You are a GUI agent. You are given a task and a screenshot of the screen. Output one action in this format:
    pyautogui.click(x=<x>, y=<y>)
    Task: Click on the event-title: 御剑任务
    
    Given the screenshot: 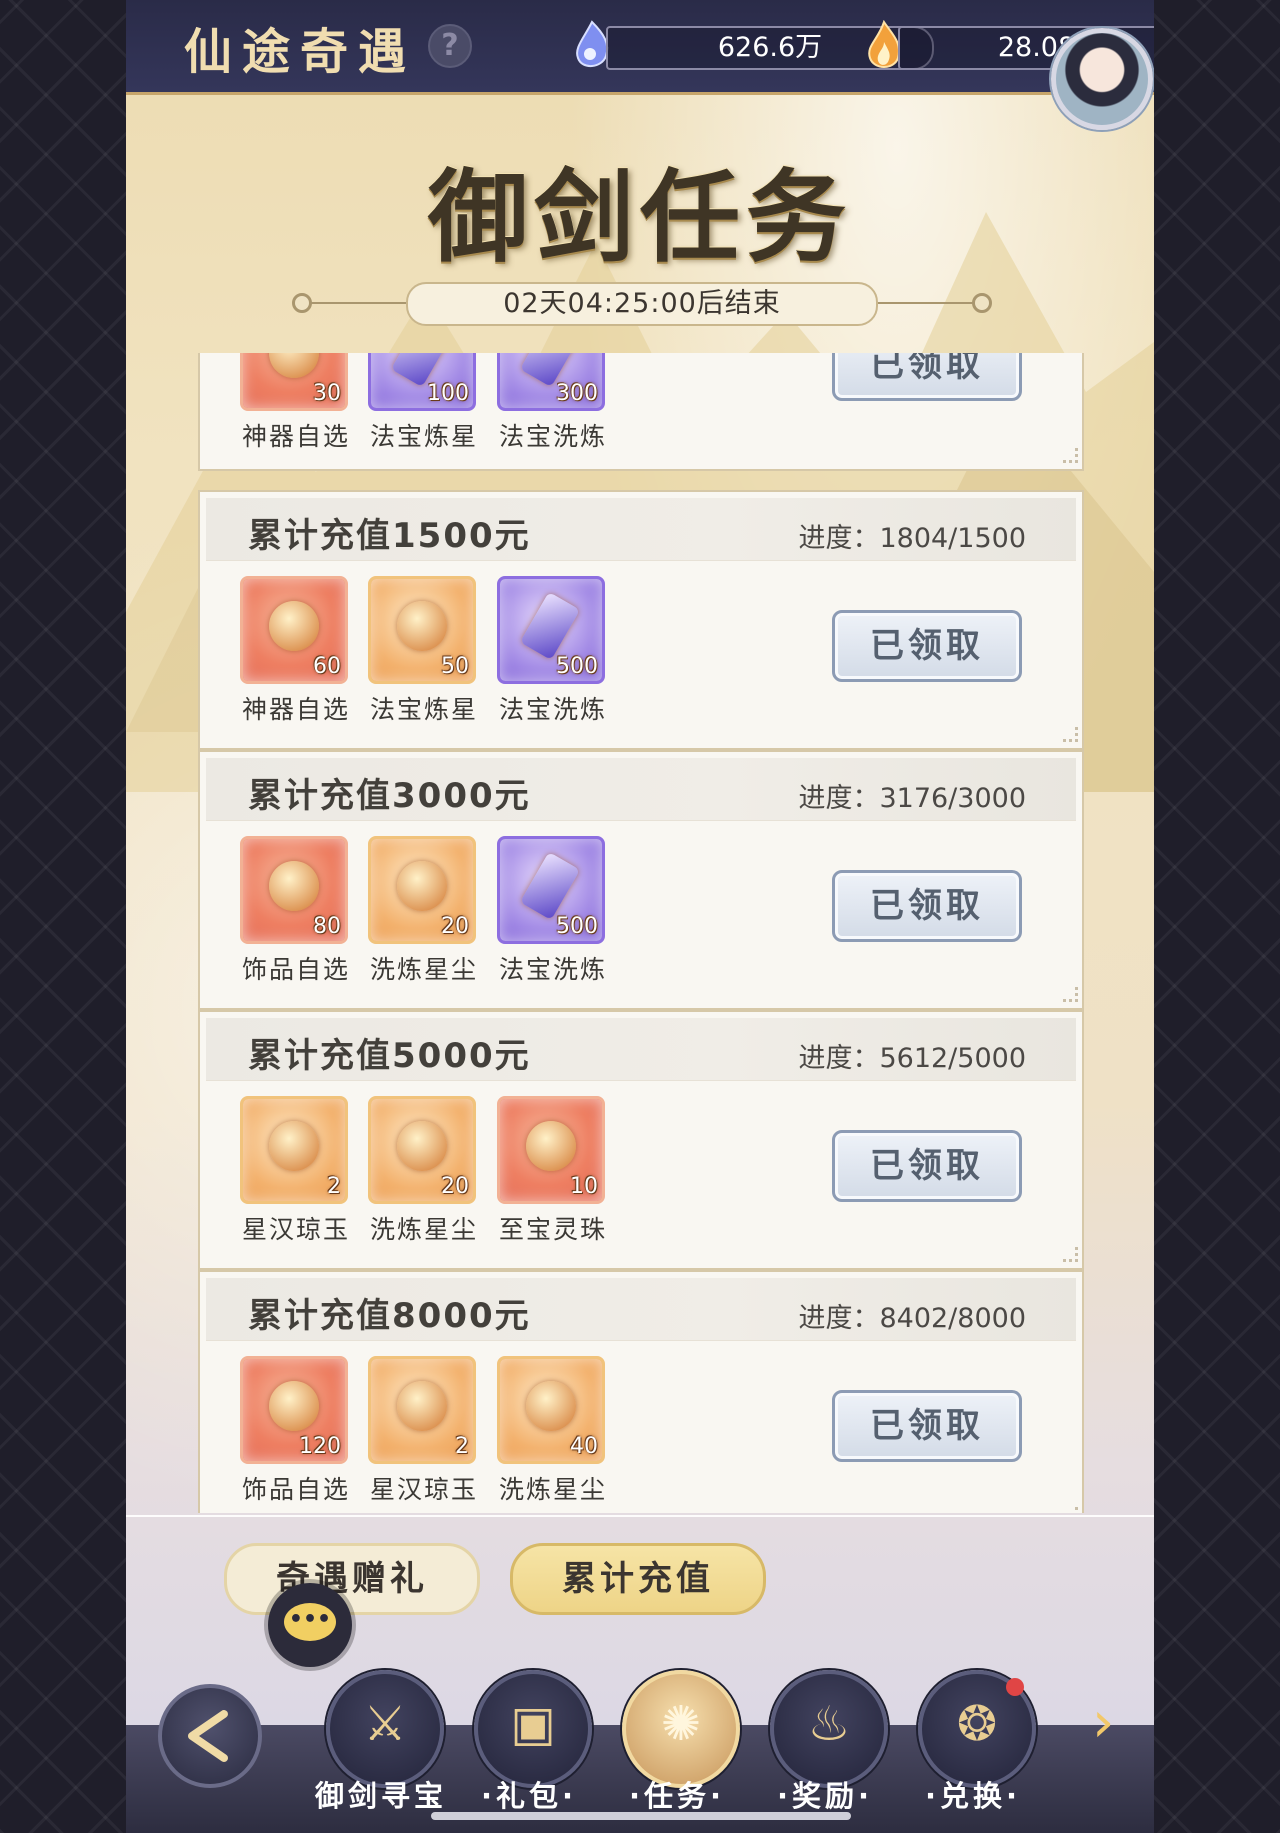 What is the action you would take?
    pyautogui.click(x=640, y=217)
    